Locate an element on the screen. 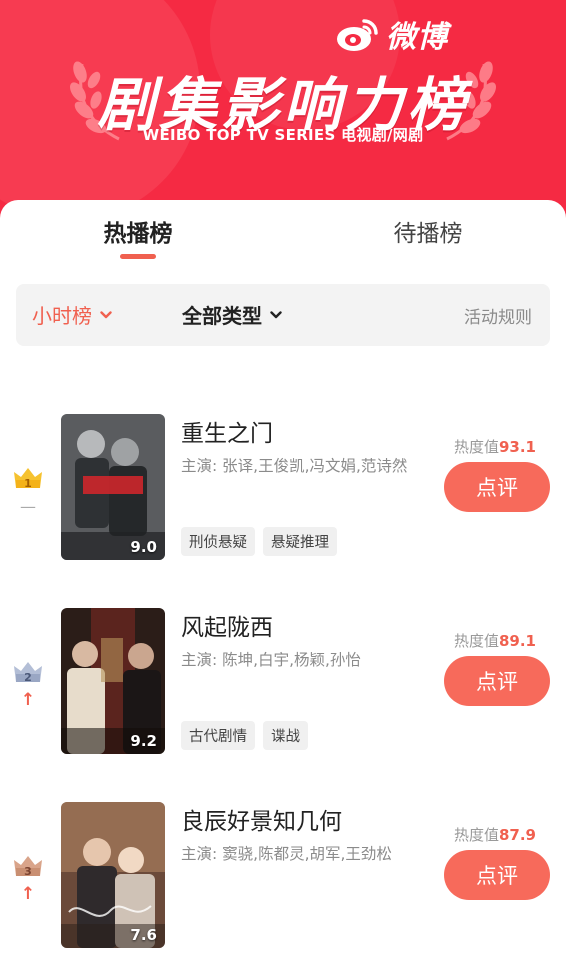  heat-index: 热度值93.1 is located at coordinates (495, 446).